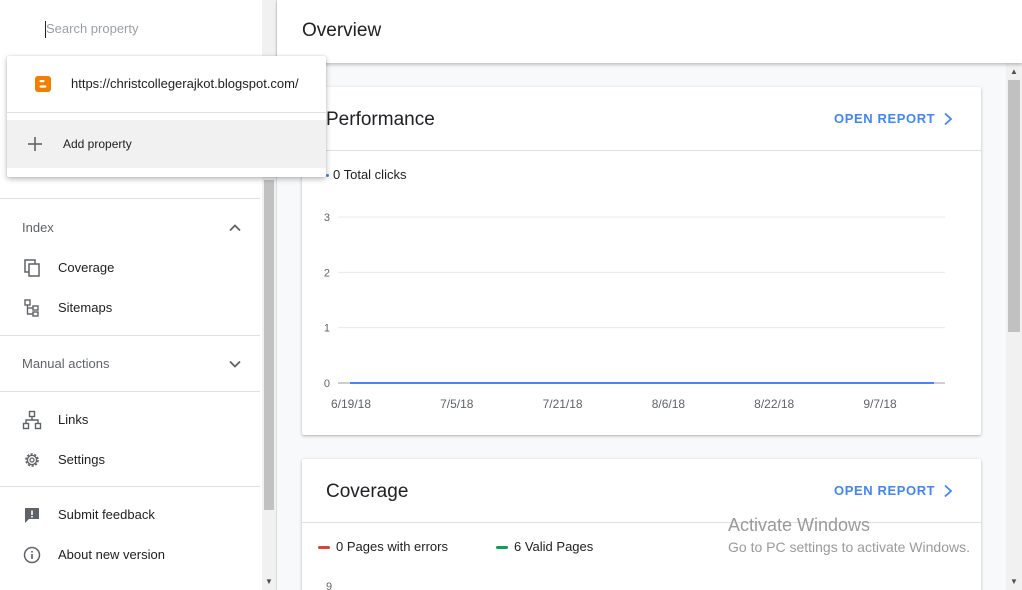  Describe the element at coordinates (457, 404) in the screenshot. I see `x-tick-label: 7/5/18` at that location.